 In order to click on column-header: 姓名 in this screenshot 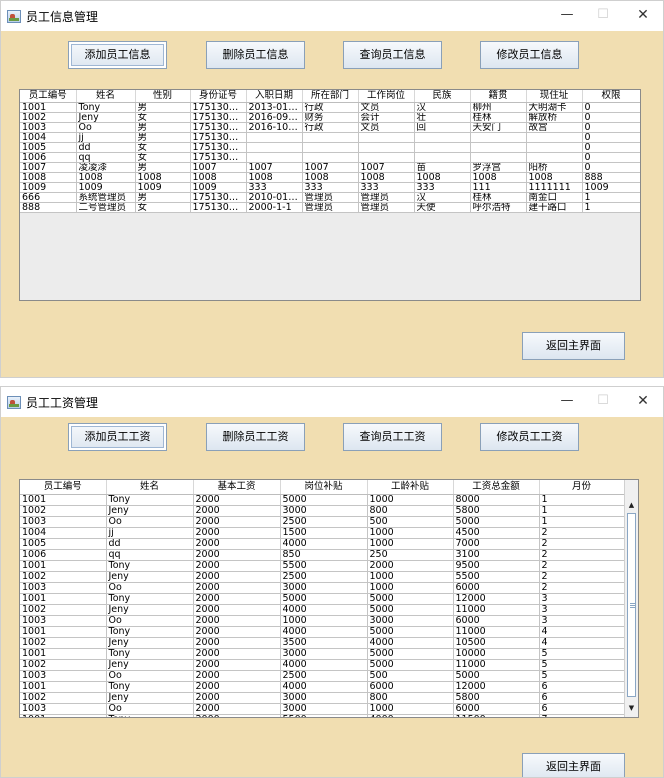, I will do `click(150, 487)`.